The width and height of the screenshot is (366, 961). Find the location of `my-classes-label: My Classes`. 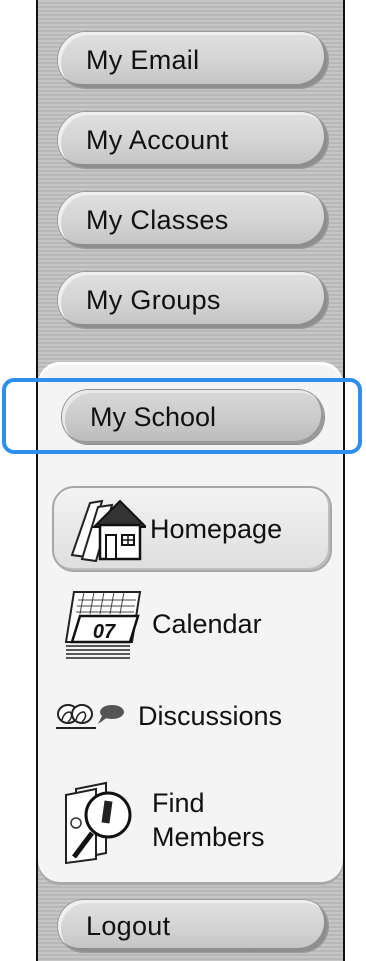

my-classes-label: My Classes is located at coordinates (157, 219).